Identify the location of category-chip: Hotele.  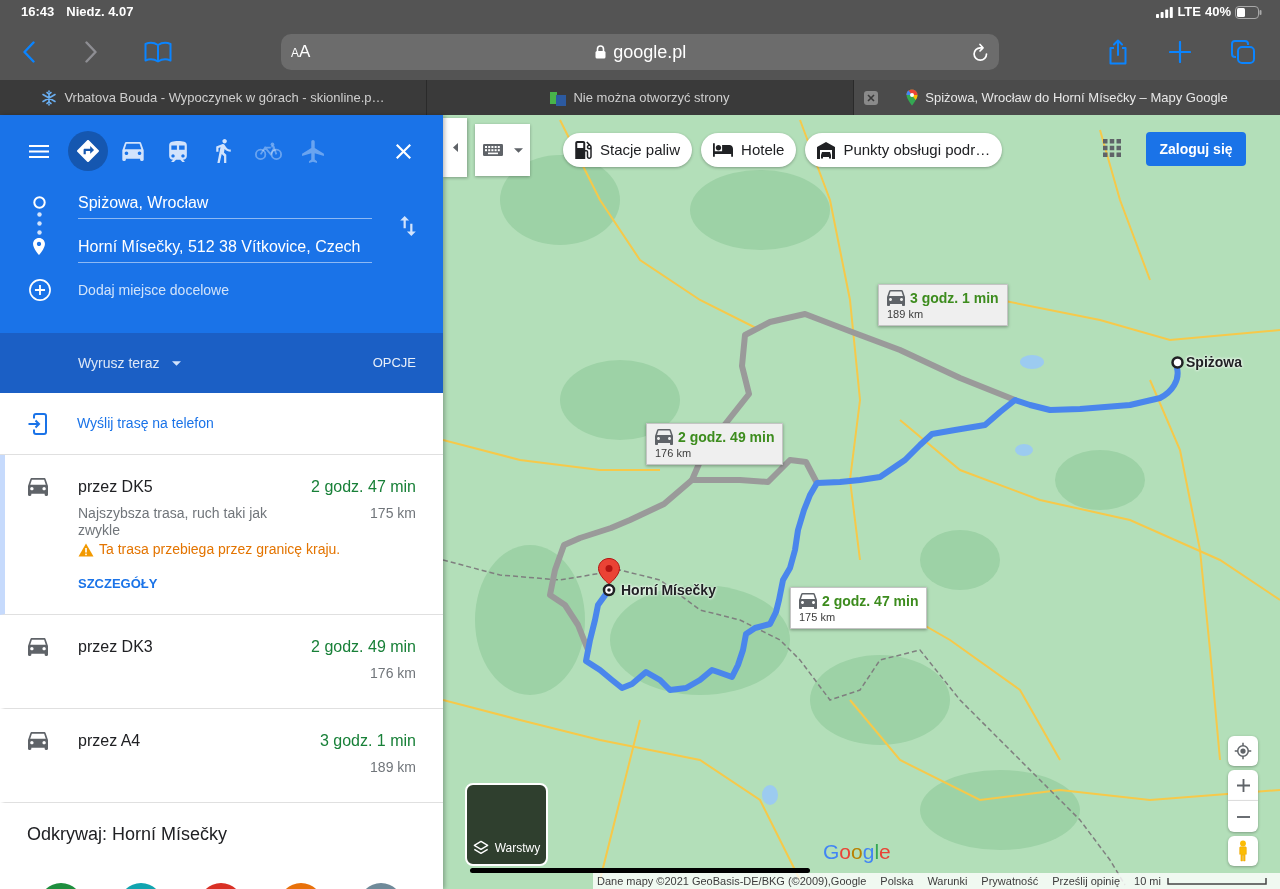
(749, 150).